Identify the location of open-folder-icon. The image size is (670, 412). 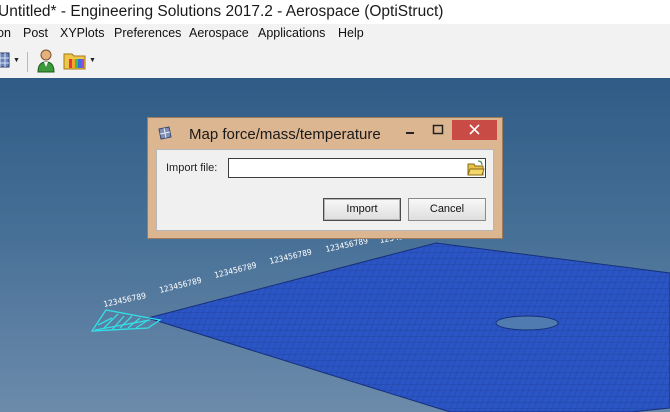
(476, 168).